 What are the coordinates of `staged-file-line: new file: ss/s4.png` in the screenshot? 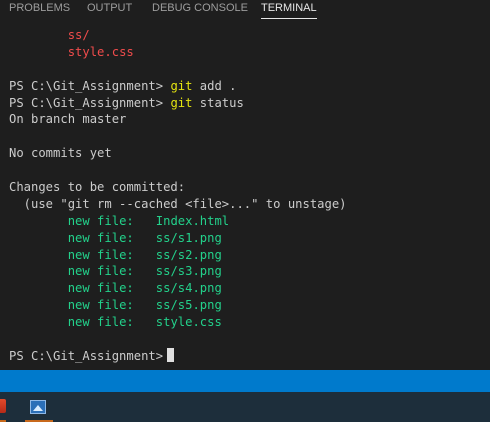 It's located at (144, 288).